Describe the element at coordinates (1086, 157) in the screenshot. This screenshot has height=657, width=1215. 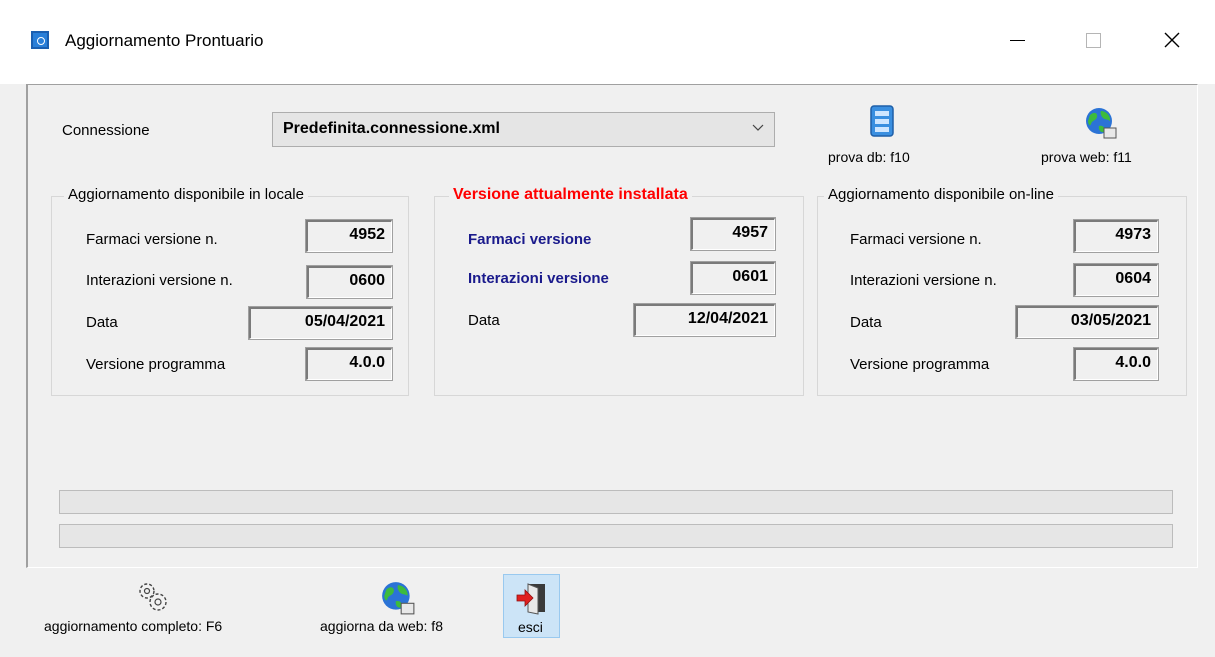
I see `test-web-label: prova web: f11` at that location.